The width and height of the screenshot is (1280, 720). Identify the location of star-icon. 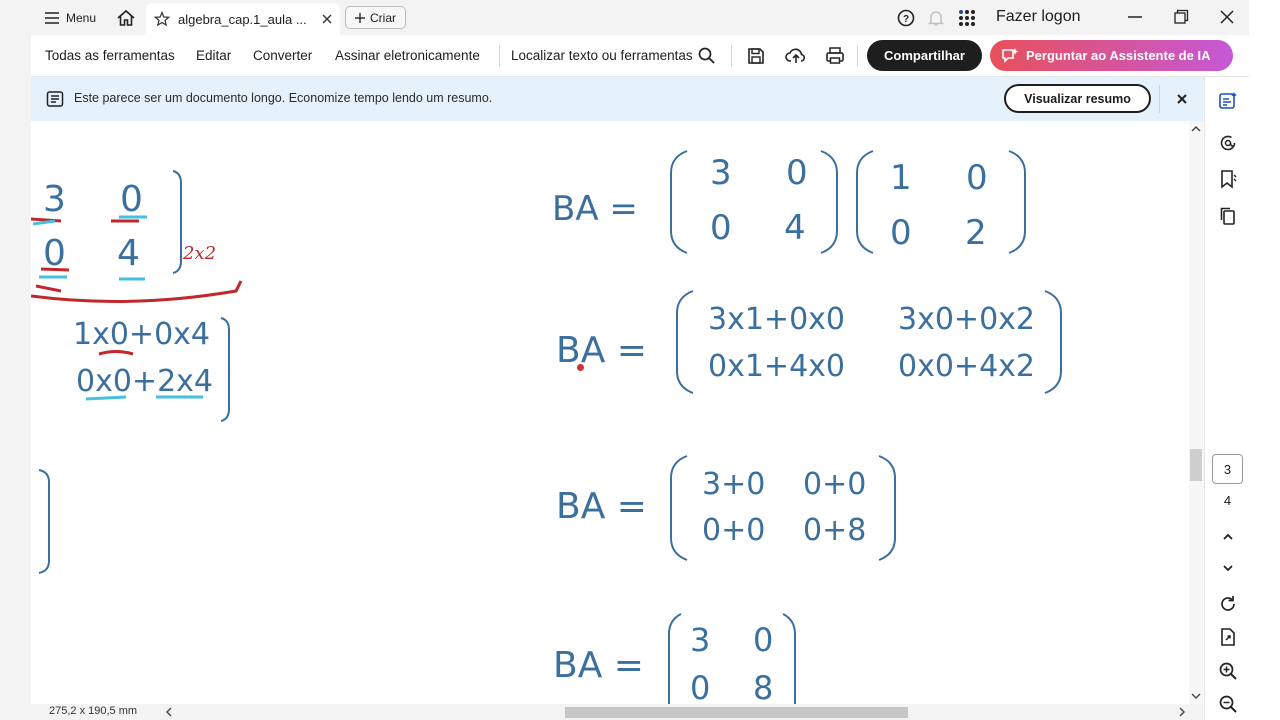
(162, 19).